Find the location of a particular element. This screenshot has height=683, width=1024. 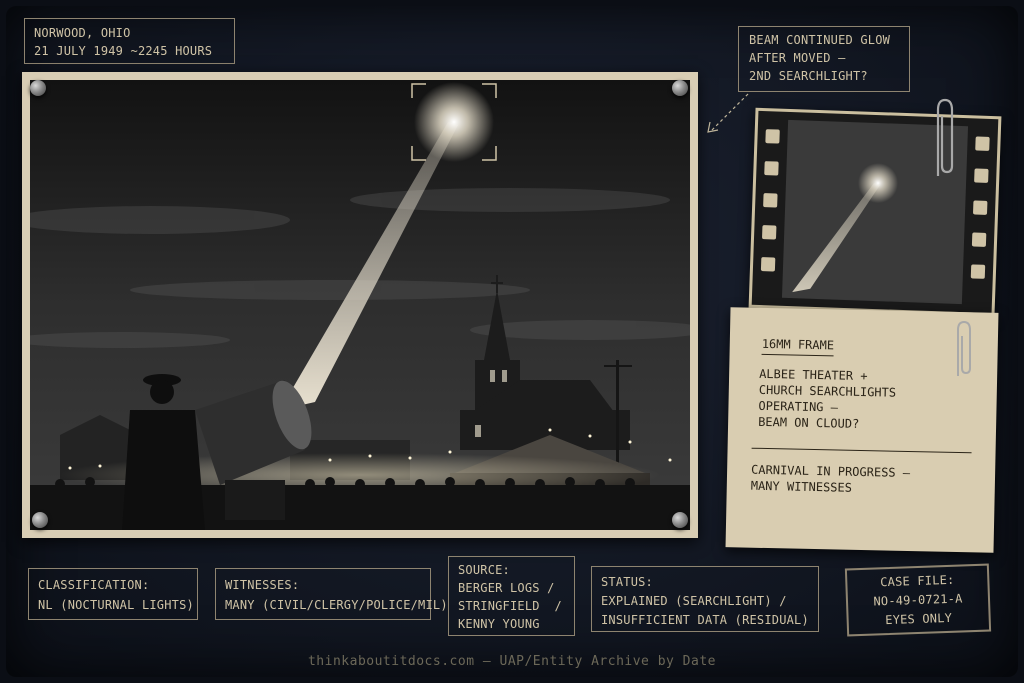

classification-value: NL (NOCTURNAL LIGHTS) is located at coordinates (116, 605).